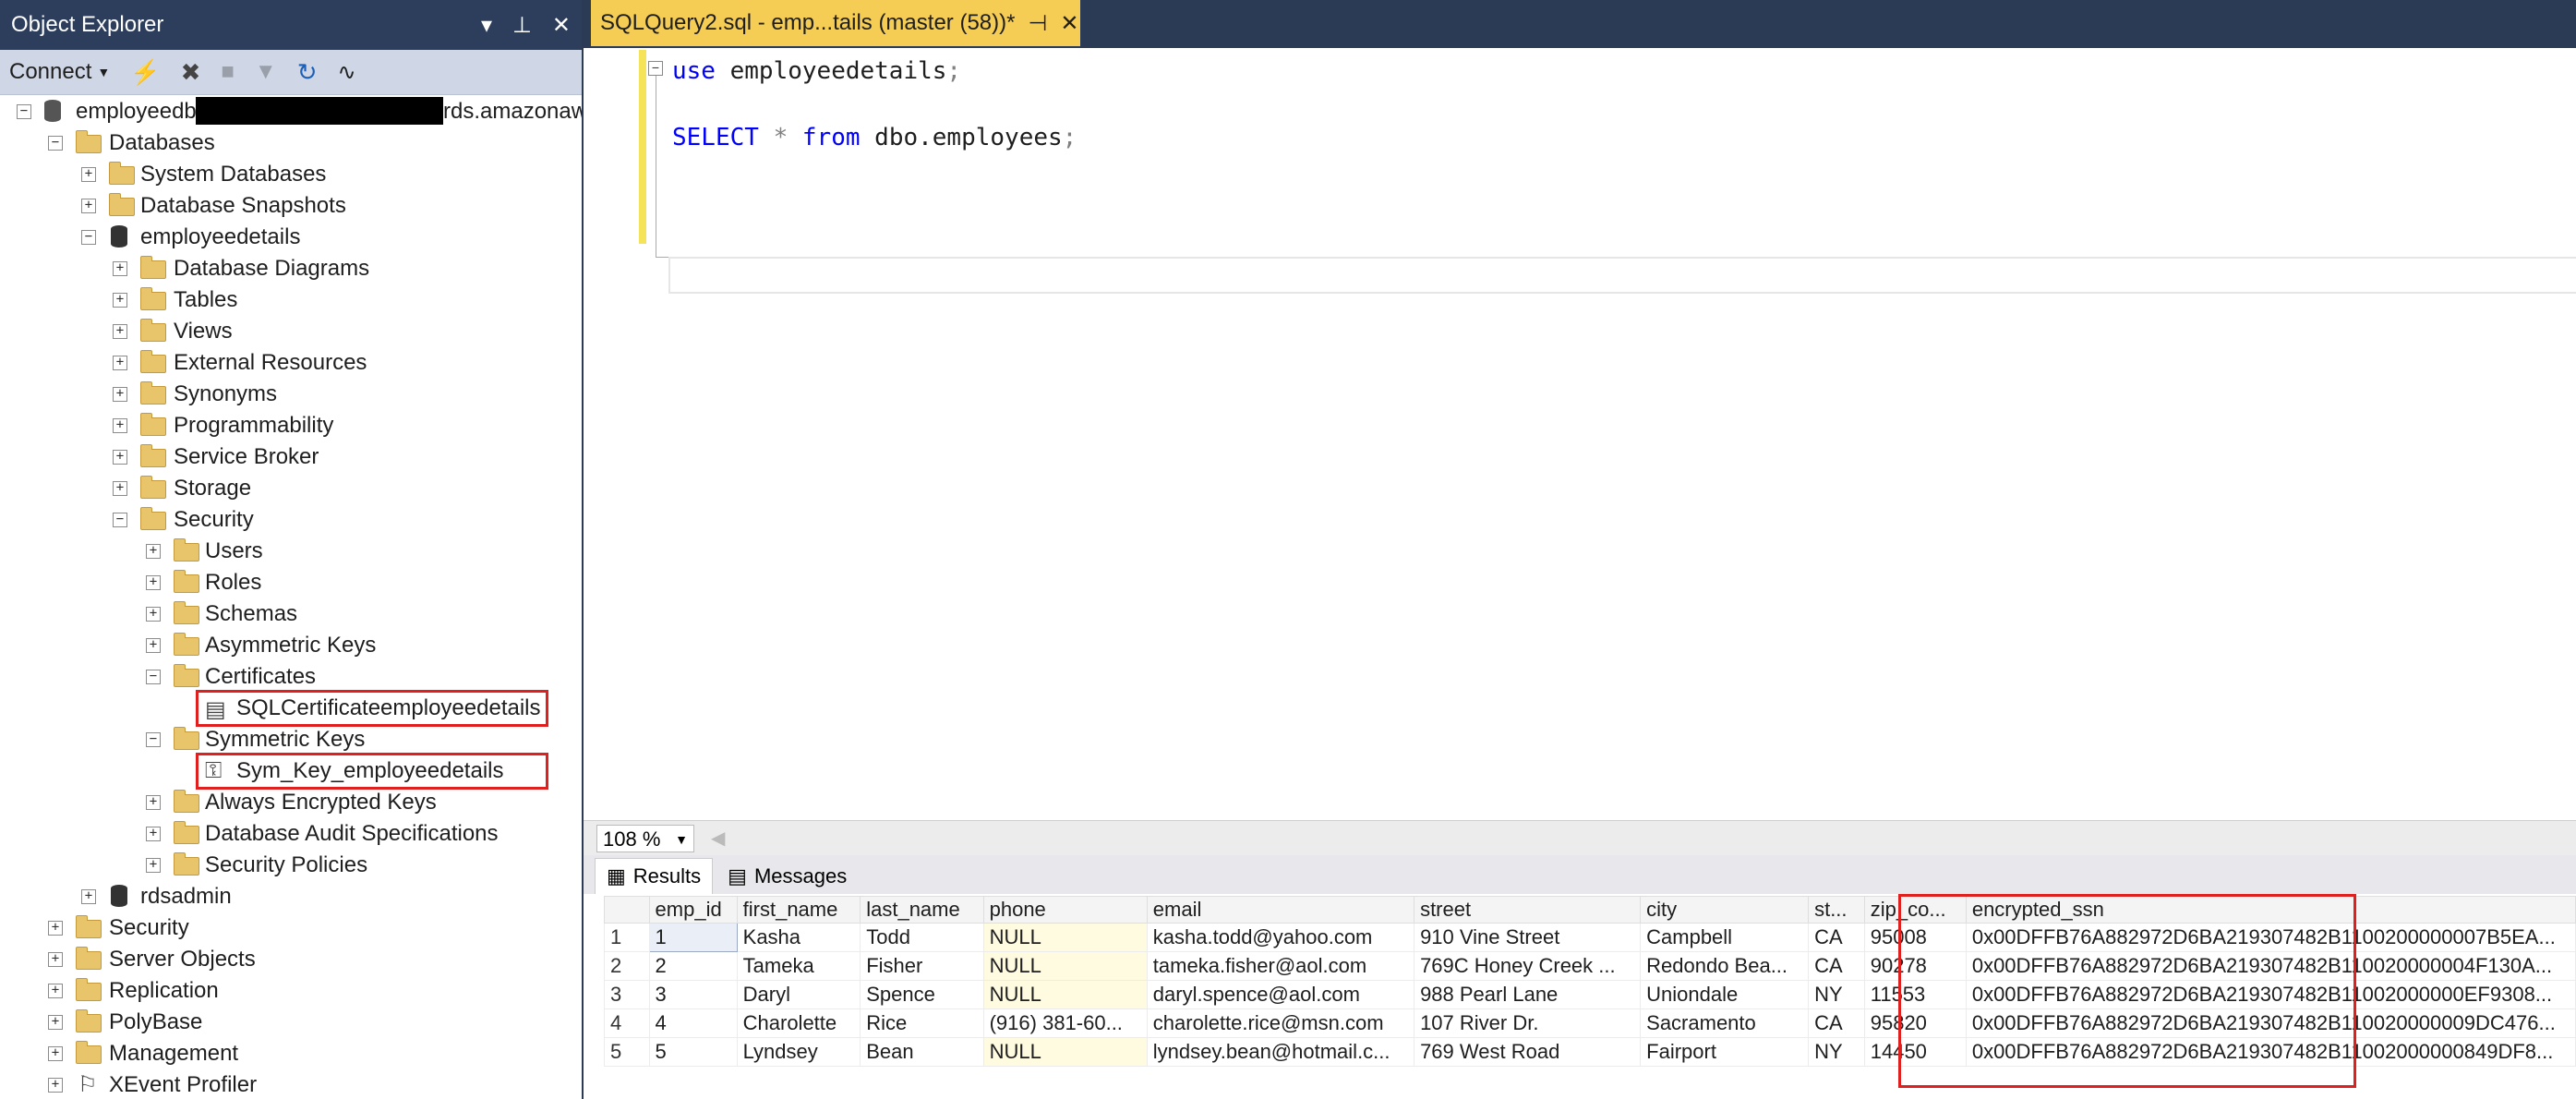 The height and width of the screenshot is (1099, 2576). Describe the element at coordinates (291, 896) in the screenshot. I see `tree-node-rdsadmin: + rdsadmin` at that location.